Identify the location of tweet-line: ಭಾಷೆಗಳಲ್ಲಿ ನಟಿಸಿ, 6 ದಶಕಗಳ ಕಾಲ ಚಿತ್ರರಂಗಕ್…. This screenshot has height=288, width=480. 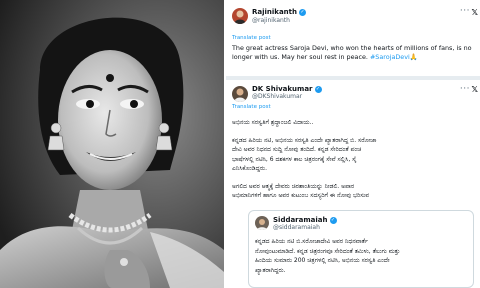
(294, 159).